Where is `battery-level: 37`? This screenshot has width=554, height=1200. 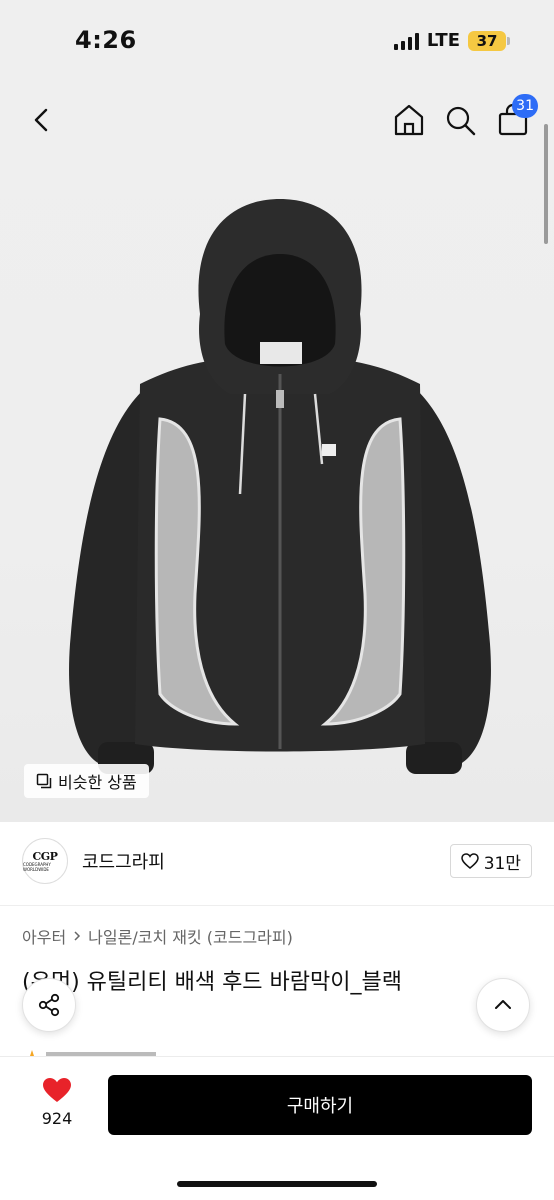
battery-level: 37 is located at coordinates (487, 40).